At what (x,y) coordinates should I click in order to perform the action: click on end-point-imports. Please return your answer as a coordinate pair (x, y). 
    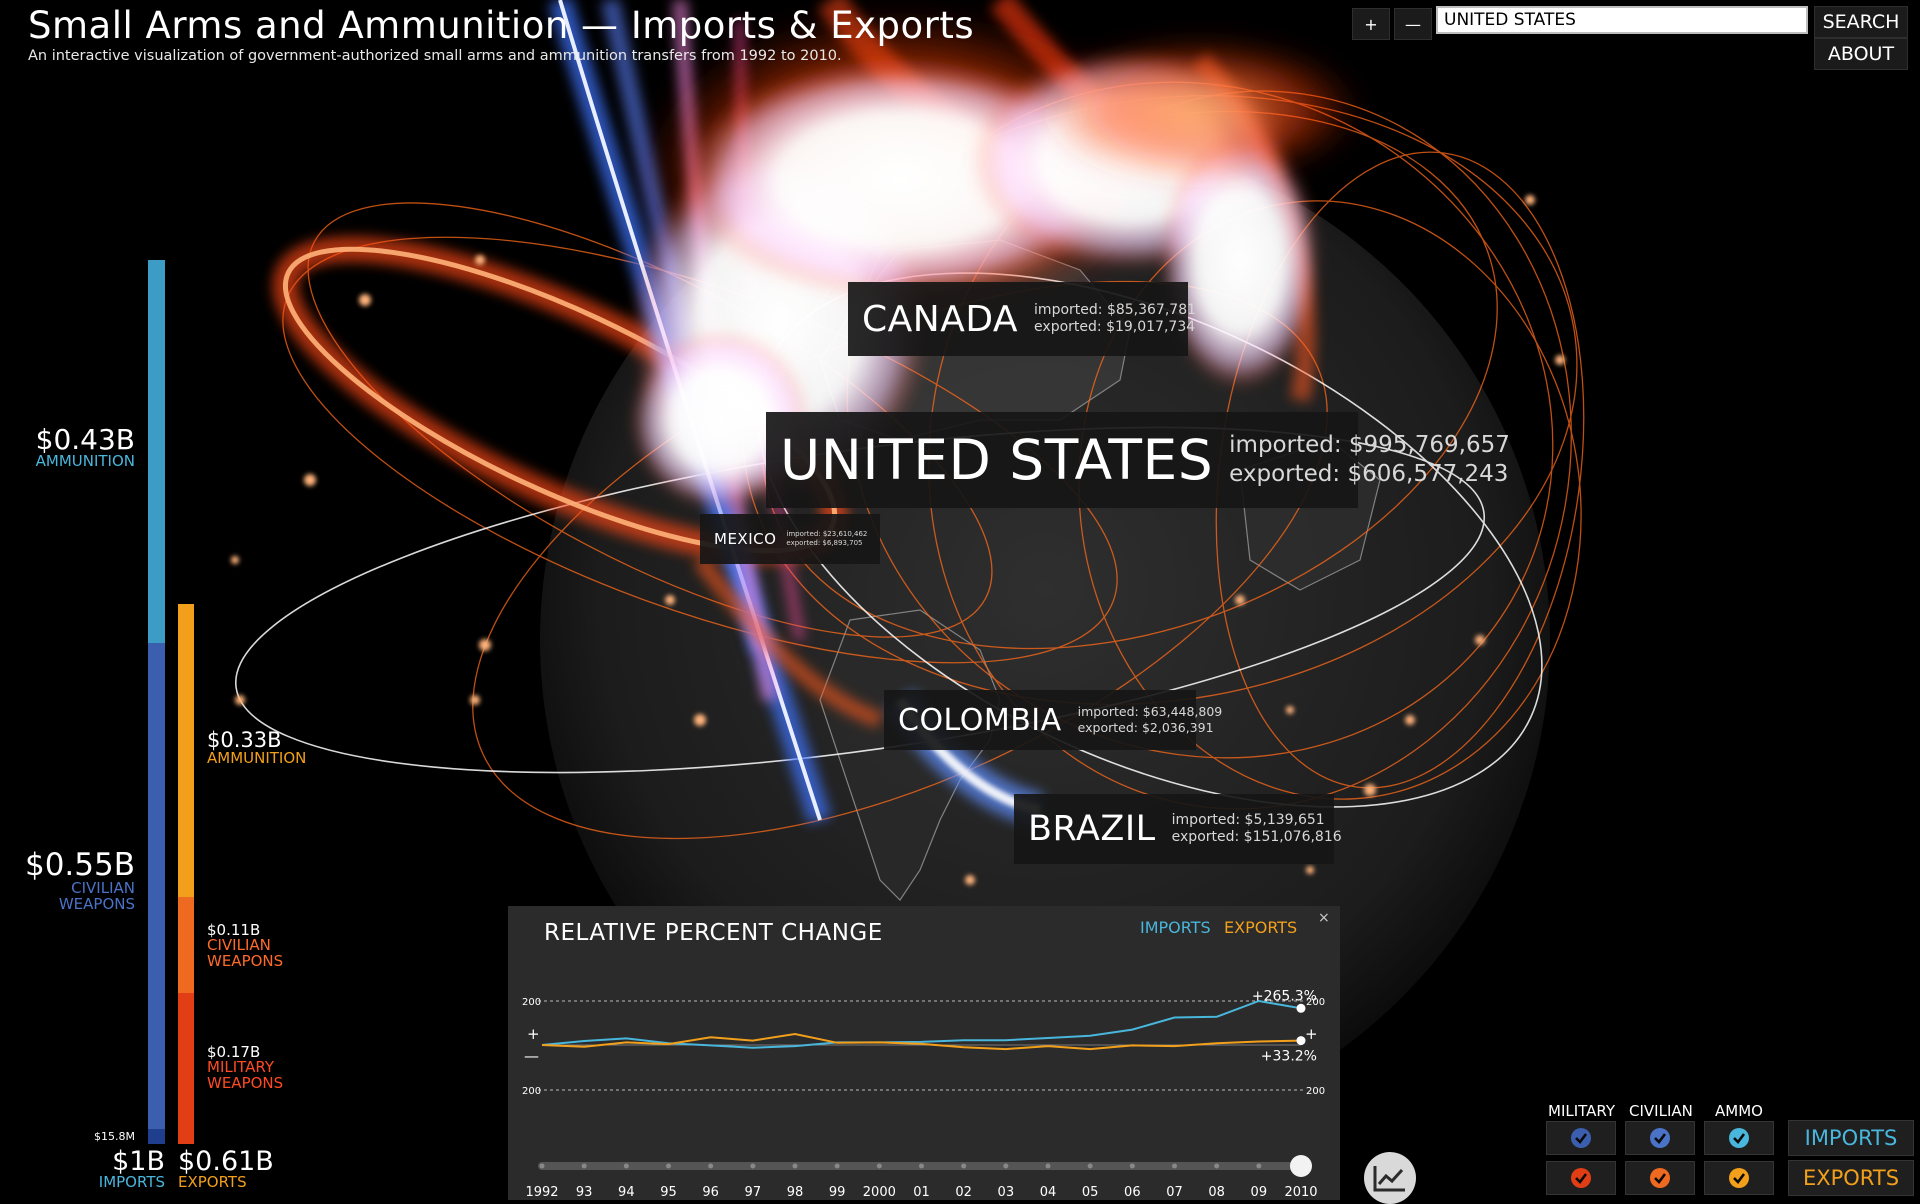
    Looking at the image, I should click on (1301, 1008).